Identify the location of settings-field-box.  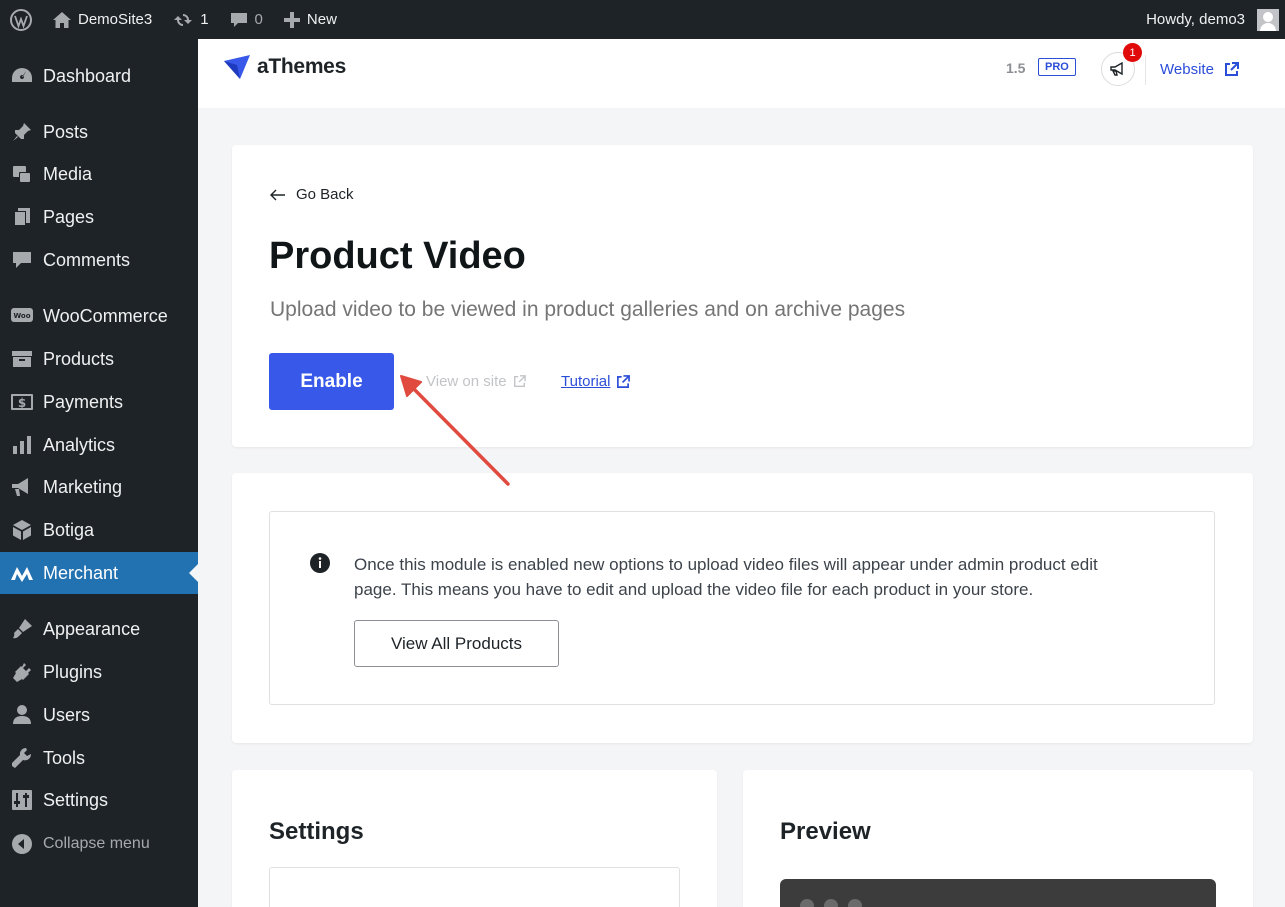
(474, 887).